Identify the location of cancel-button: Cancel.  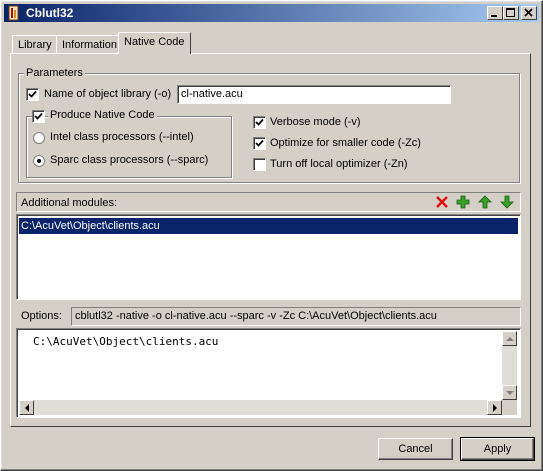
(415, 449).